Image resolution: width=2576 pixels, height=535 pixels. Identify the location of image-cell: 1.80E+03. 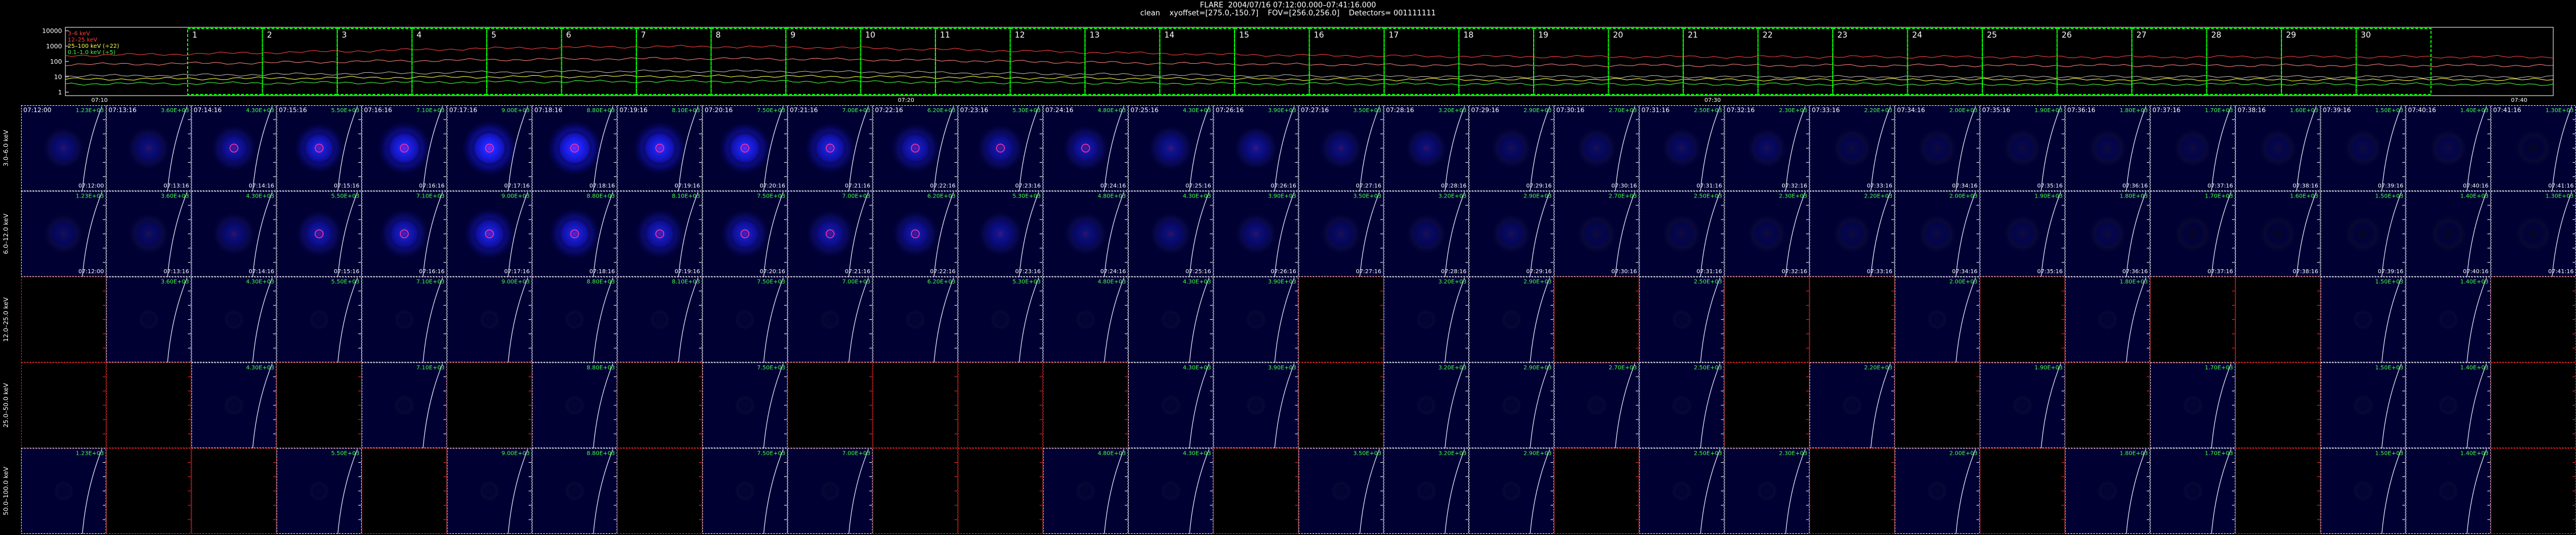
(2108, 320).